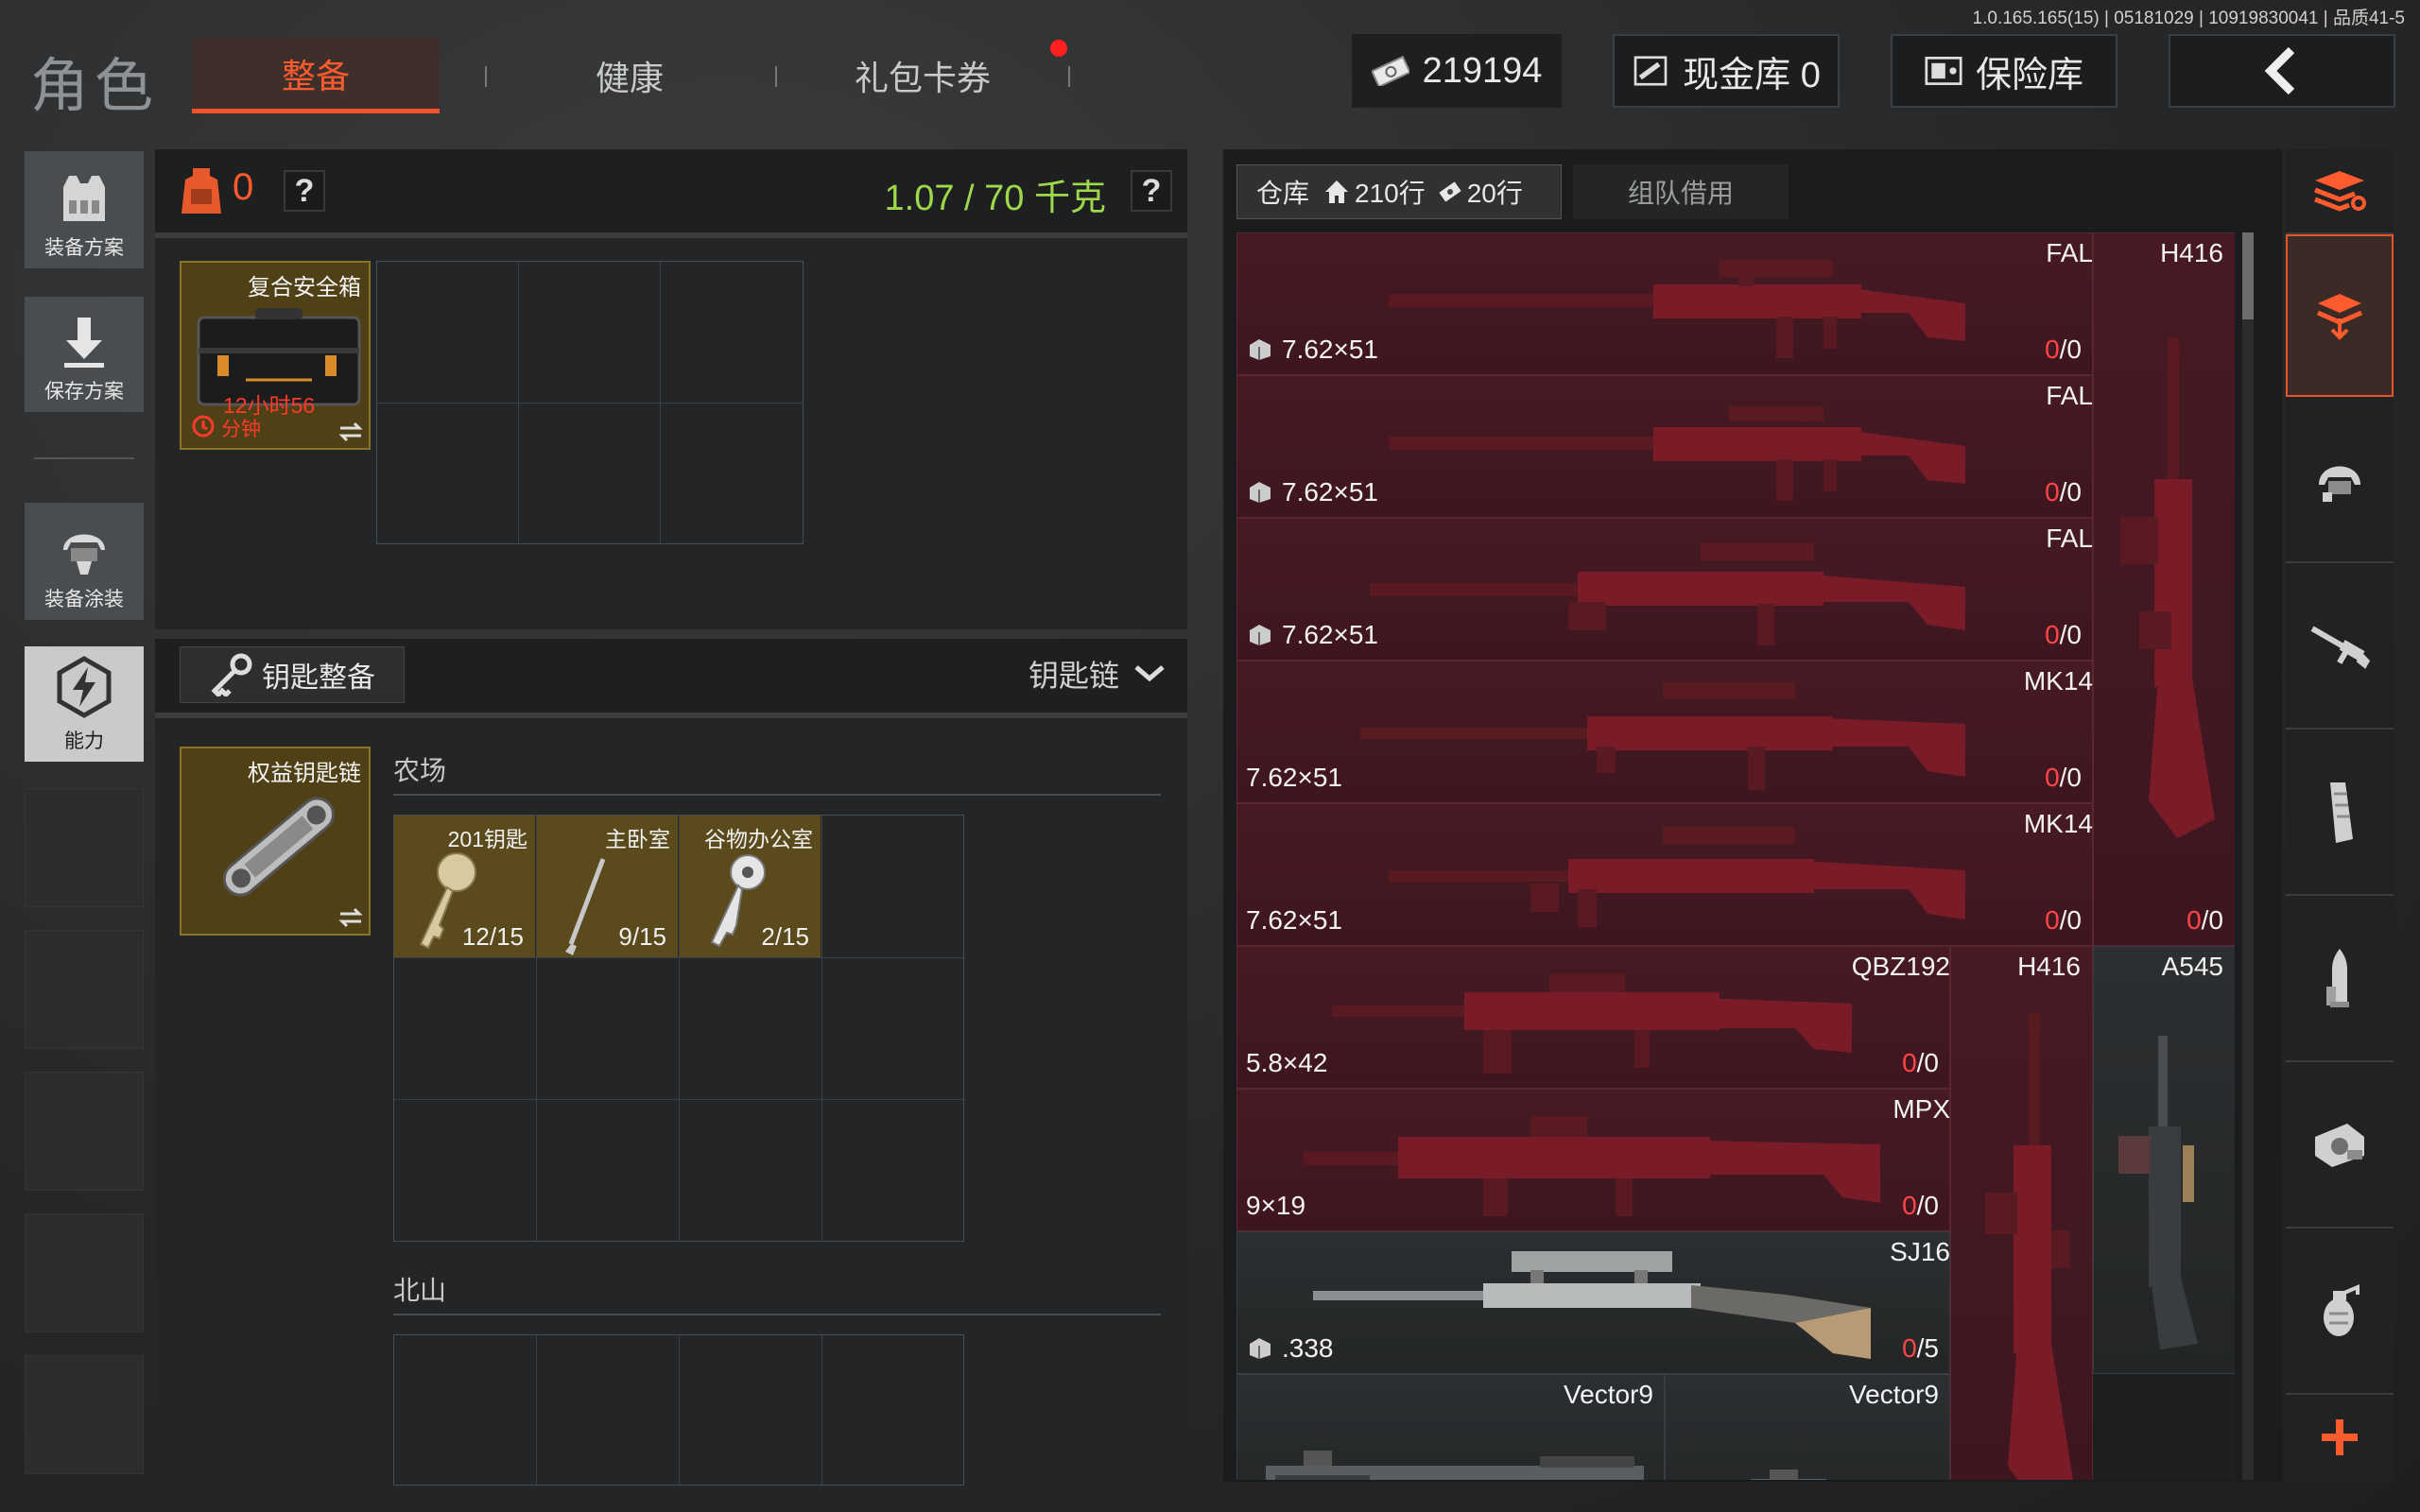 The width and height of the screenshot is (2420, 1512). I want to click on category-helmet, so click(2340, 480).